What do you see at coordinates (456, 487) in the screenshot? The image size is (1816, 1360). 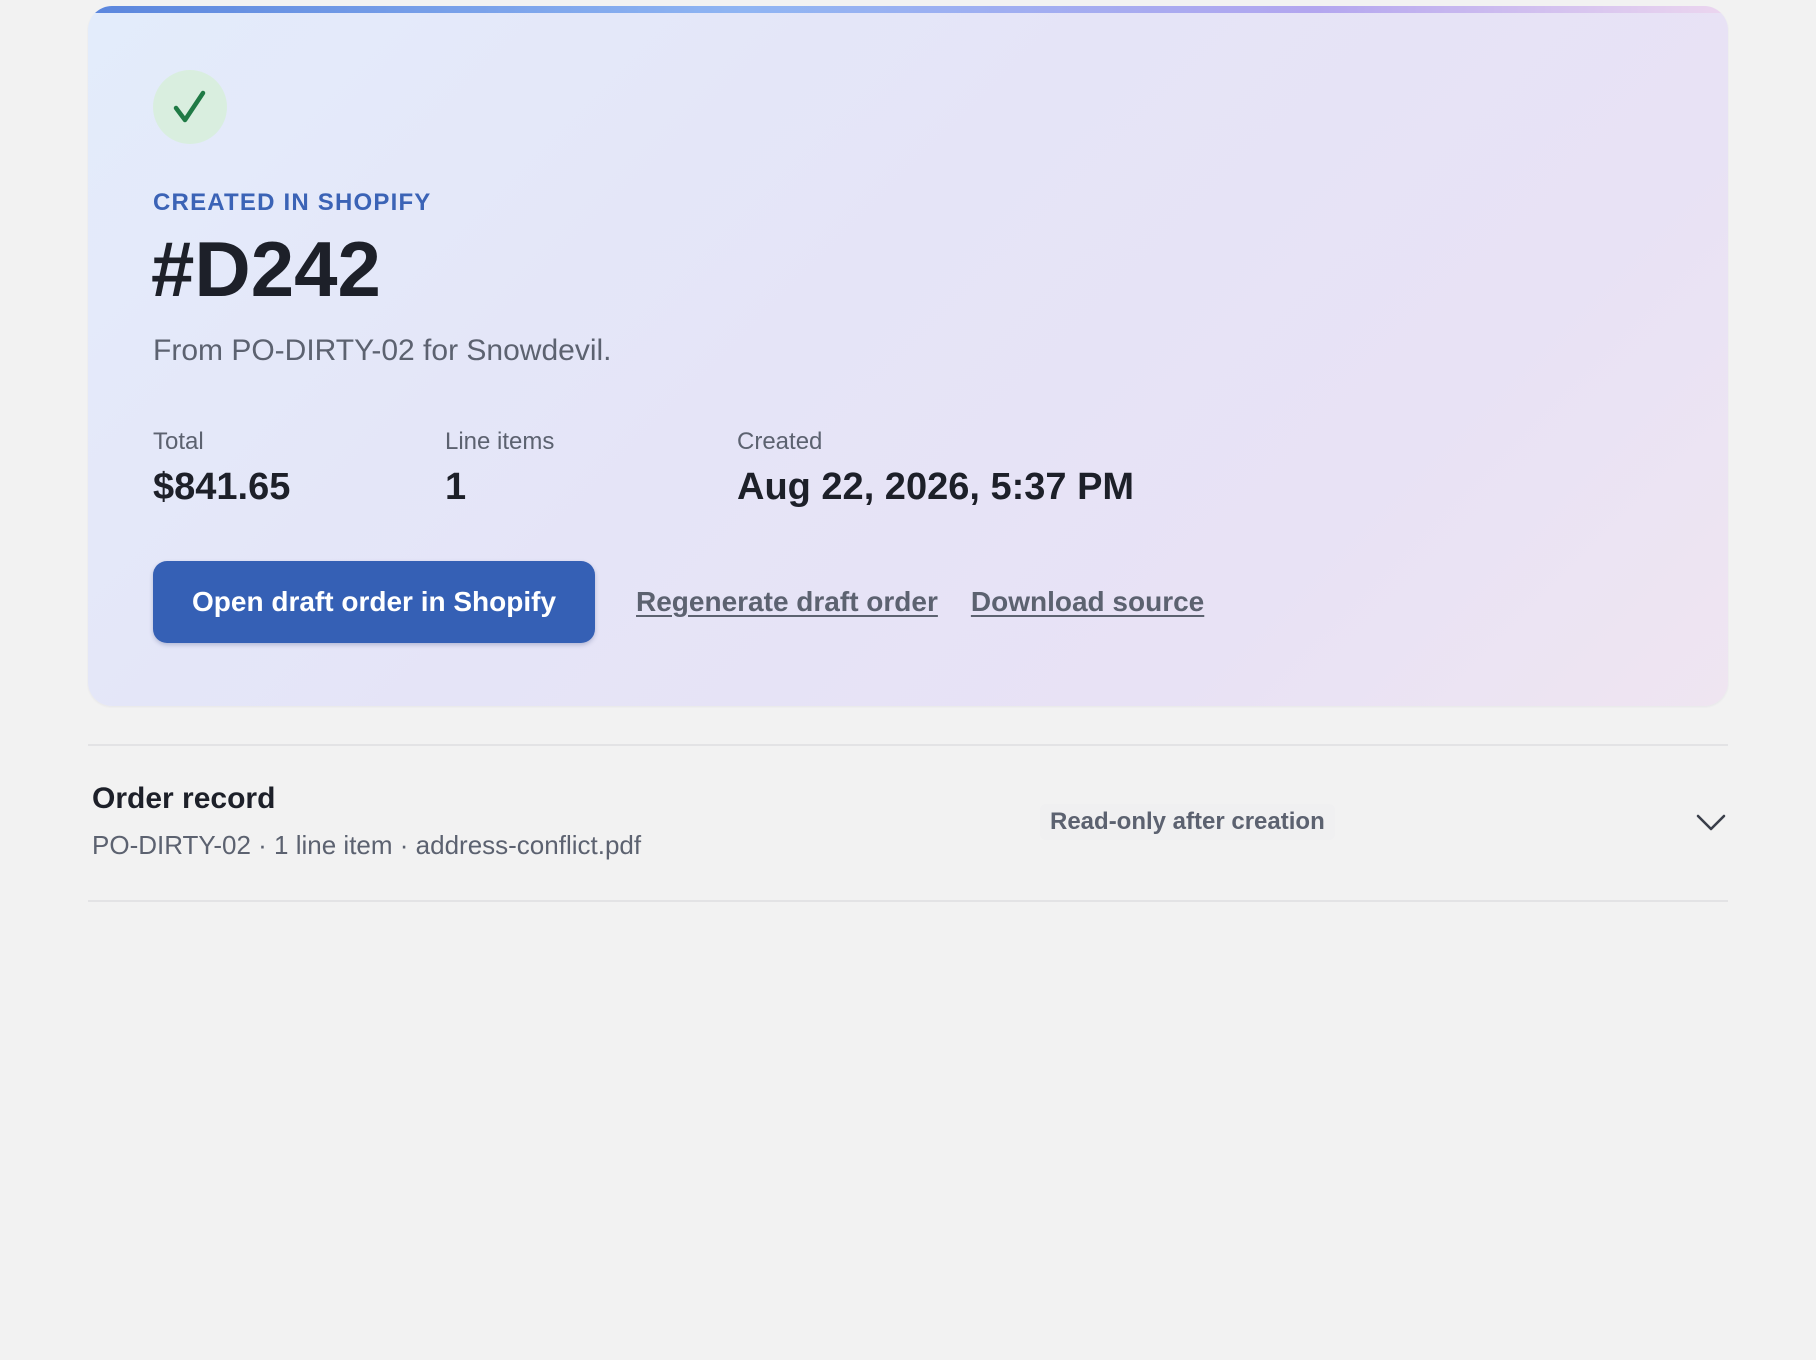 I see `stat-line-items-value: 1` at bounding box center [456, 487].